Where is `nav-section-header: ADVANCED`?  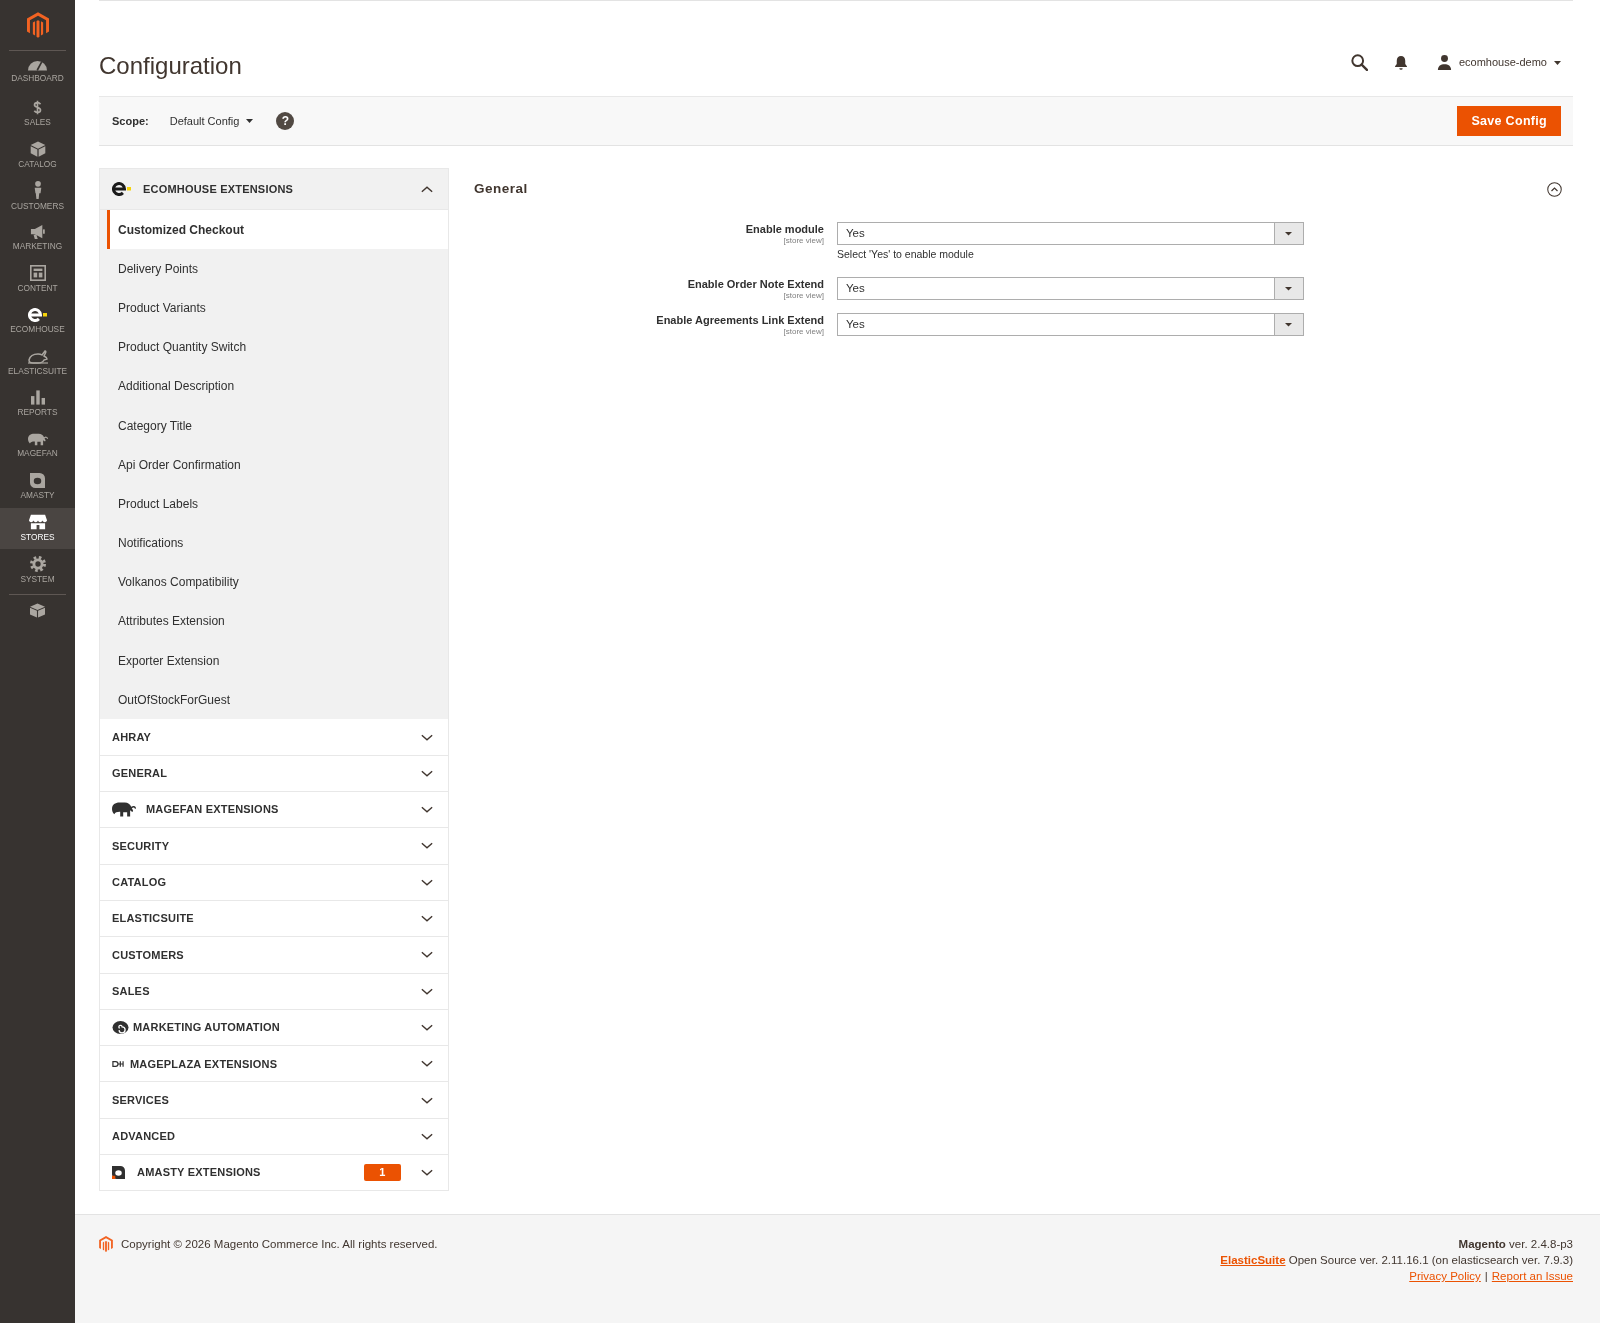 nav-section-header: ADVANCED is located at coordinates (274, 1136).